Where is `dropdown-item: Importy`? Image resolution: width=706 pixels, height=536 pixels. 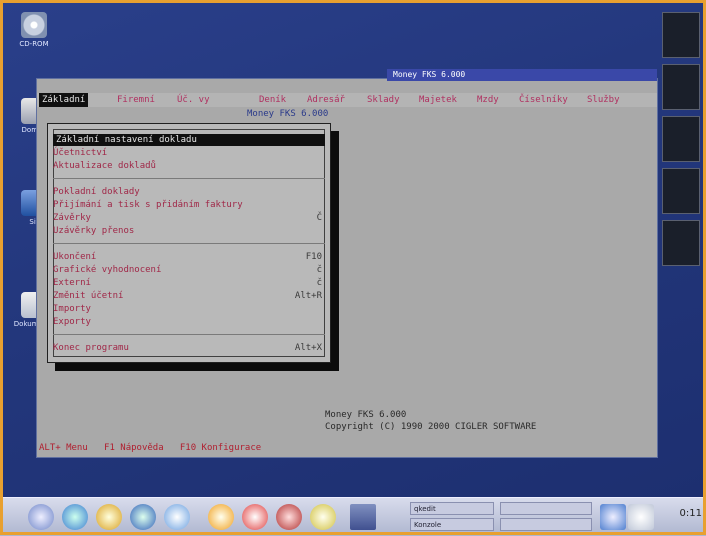 dropdown-item: Importy is located at coordinates (189, 309).